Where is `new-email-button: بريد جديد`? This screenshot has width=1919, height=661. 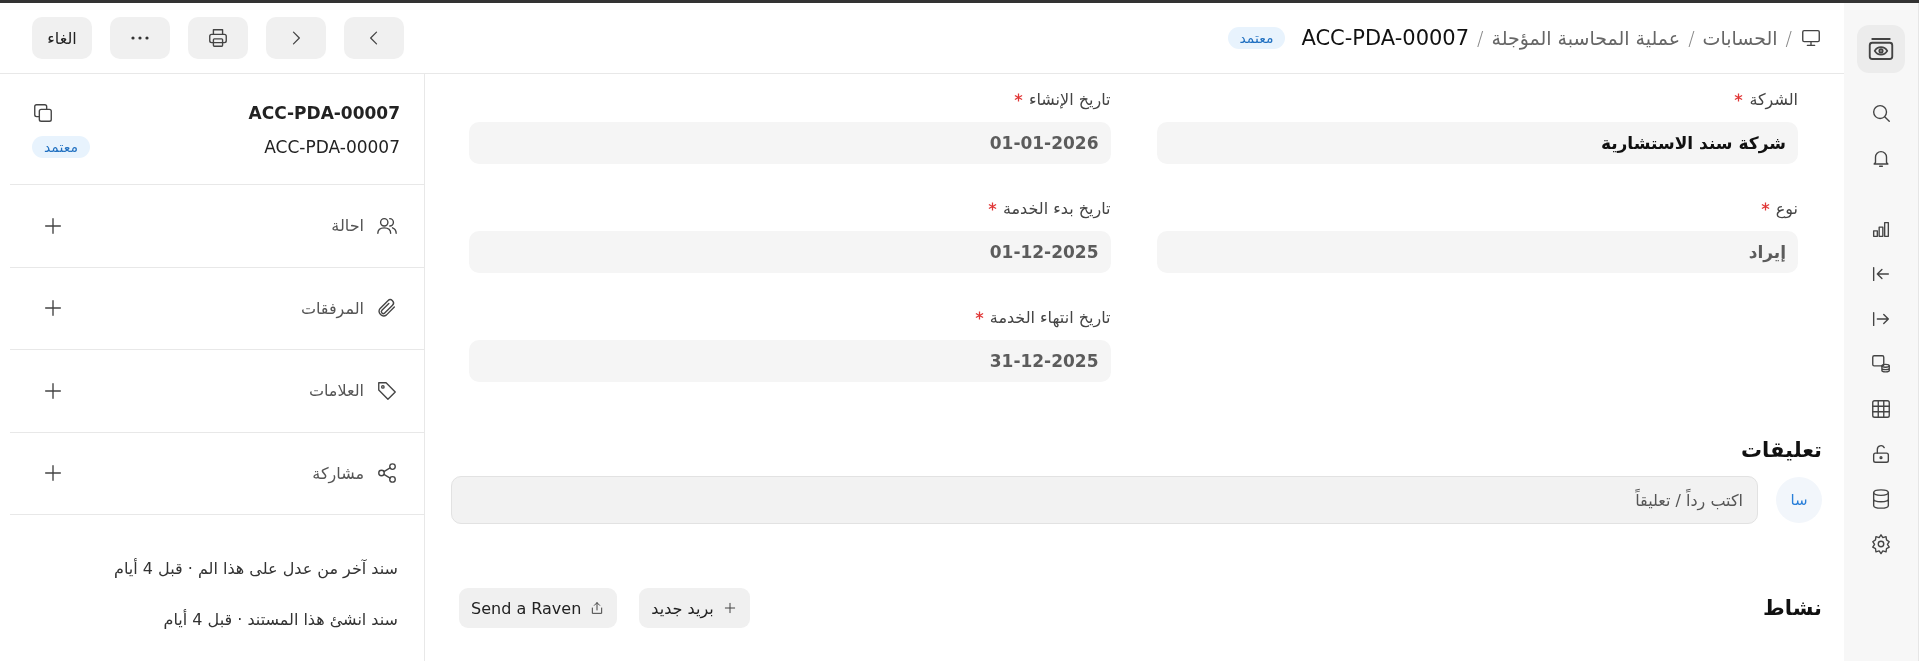 new-email-button: بريد جديد is located at coordinates (694, 608).